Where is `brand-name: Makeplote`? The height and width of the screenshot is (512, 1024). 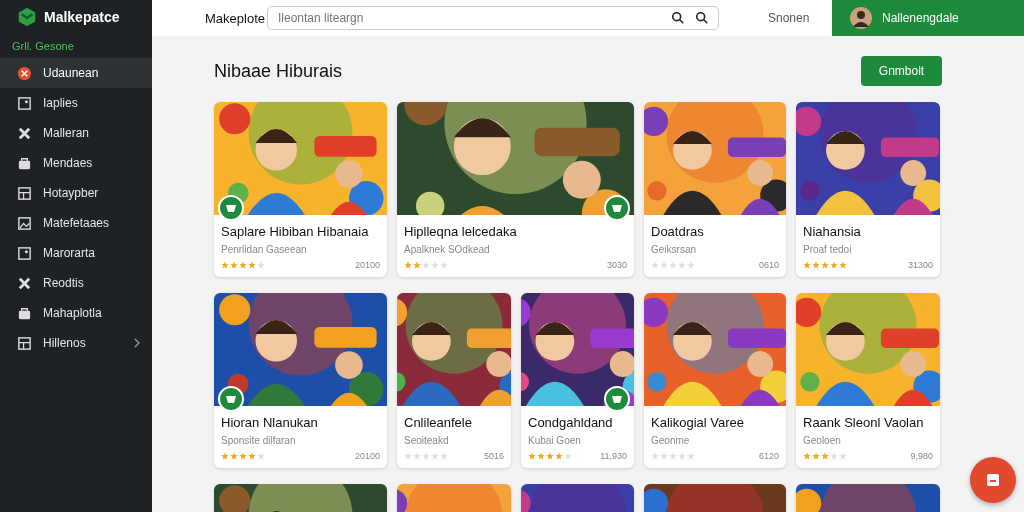 brand-name: Makeplote is located at coordinates (235, 18).